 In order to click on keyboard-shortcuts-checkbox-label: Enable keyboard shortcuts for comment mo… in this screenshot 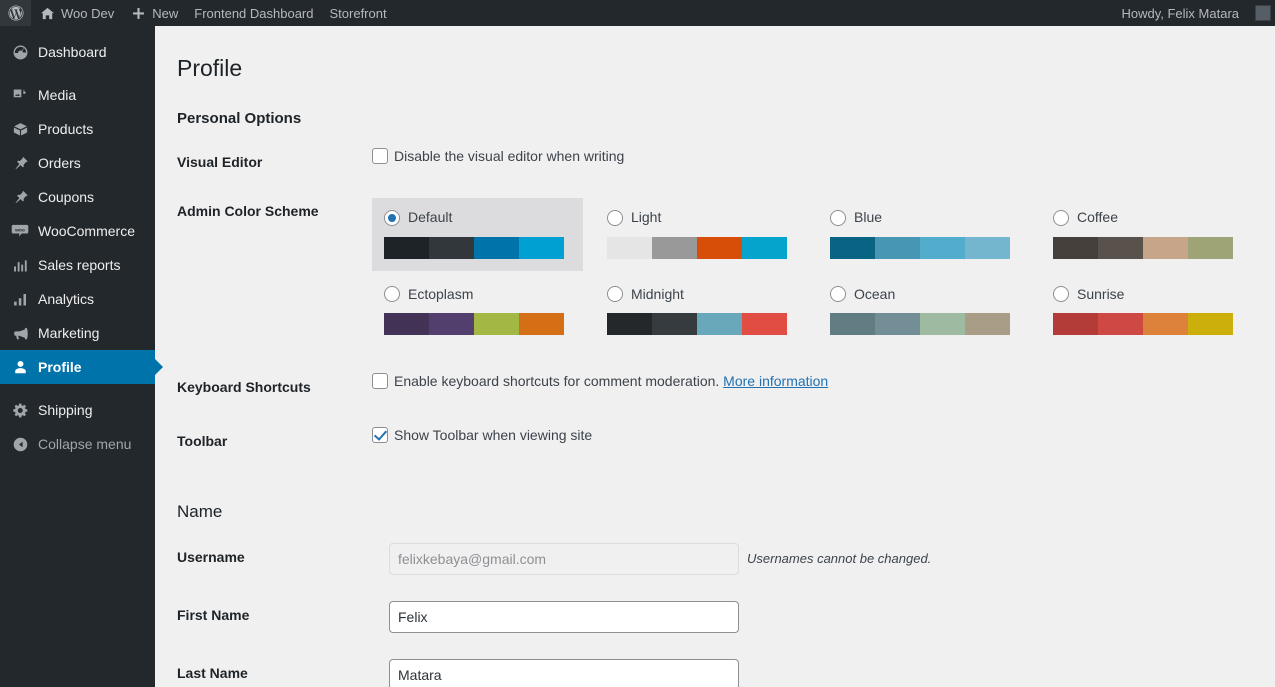, I will do `click(600, 381)`.